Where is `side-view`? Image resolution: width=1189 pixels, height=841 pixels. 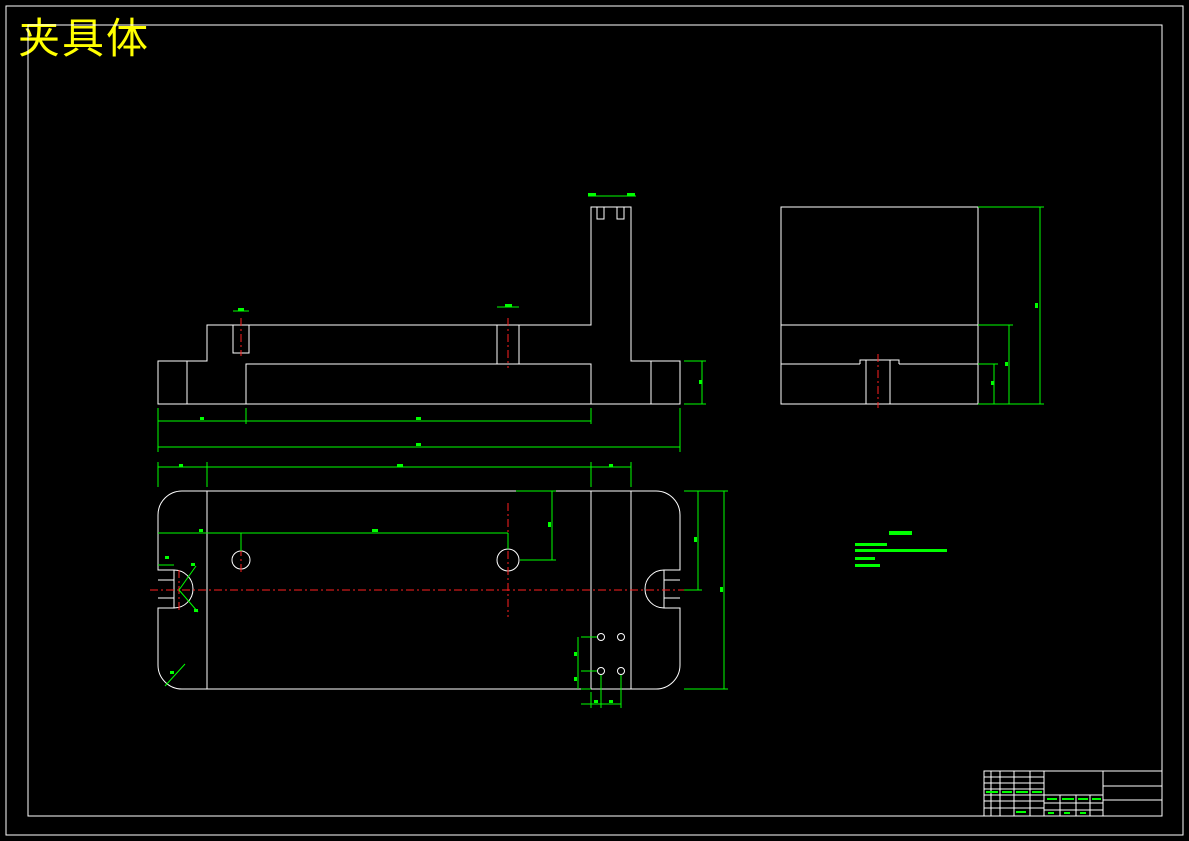 side-view is located at coordinates (879, 307).